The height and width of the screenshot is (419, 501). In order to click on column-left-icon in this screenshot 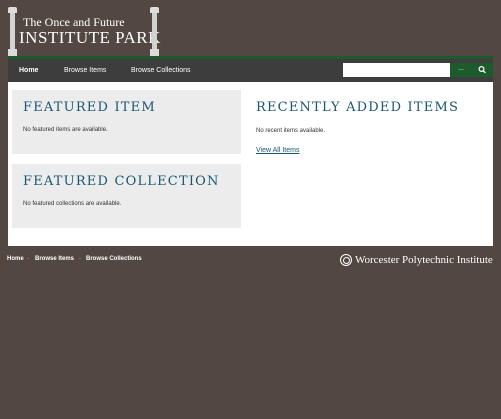, I will do `click(12, 31)`.